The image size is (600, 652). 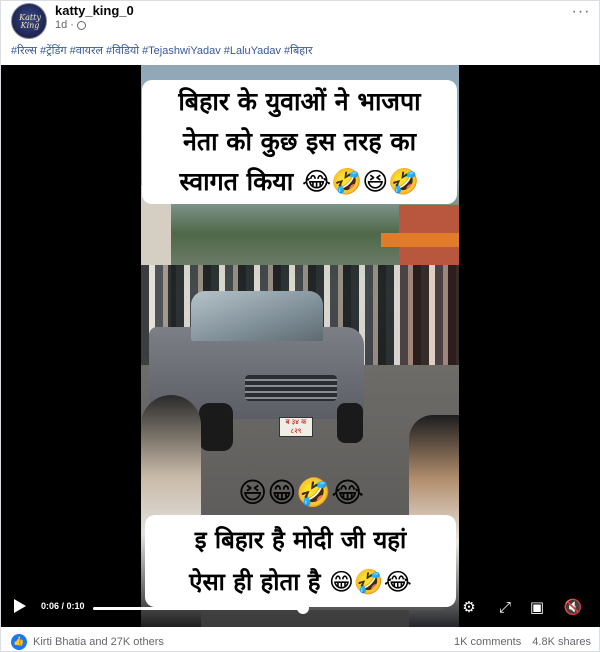 What do you see at coordinates (20, 606) in the screenshot?
I see `play-icon` at bounding box center [20, 606].